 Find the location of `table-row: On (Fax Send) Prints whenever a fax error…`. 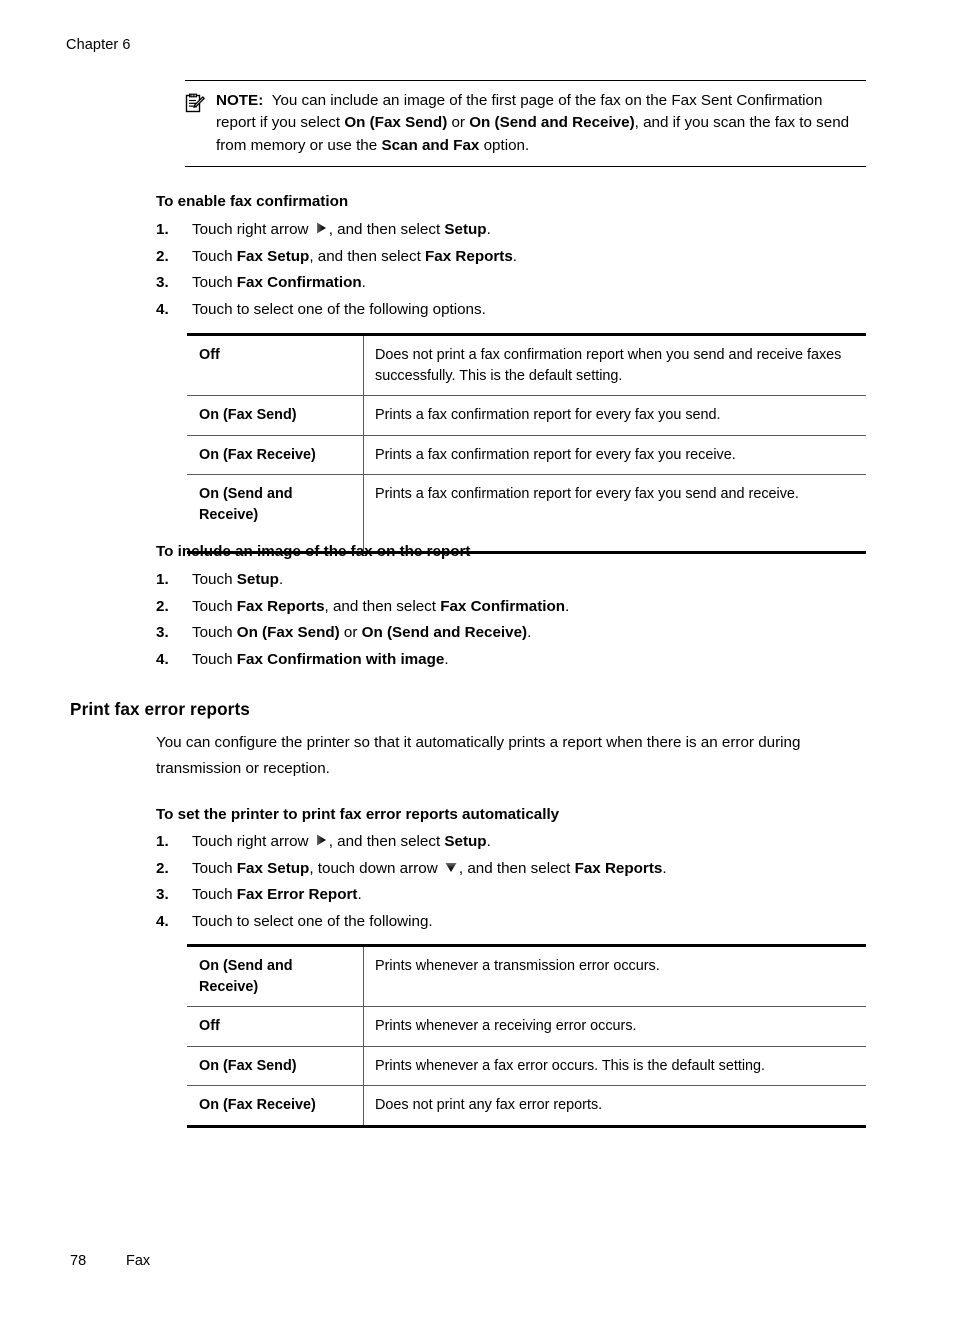

table-row: On (Fax Send) Prints whenever a fax error… is located at coordinates (526, 1066).